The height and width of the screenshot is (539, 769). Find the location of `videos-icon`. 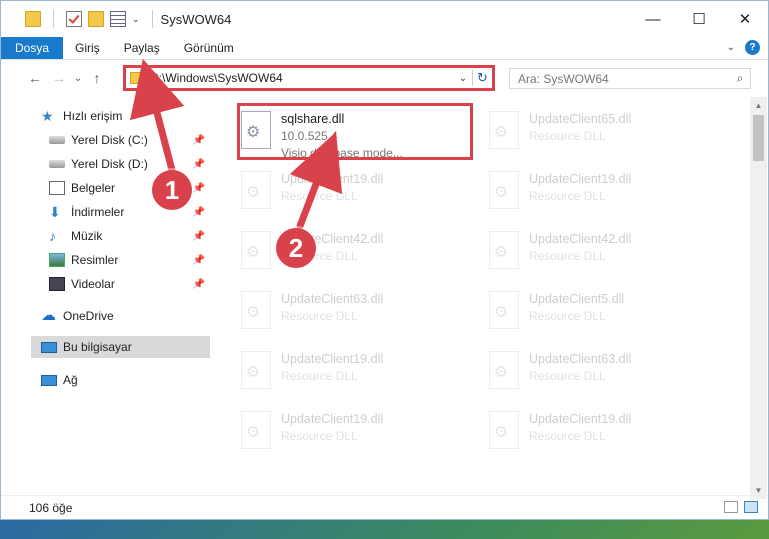

videos-icon is located at coordinates (57, 284).